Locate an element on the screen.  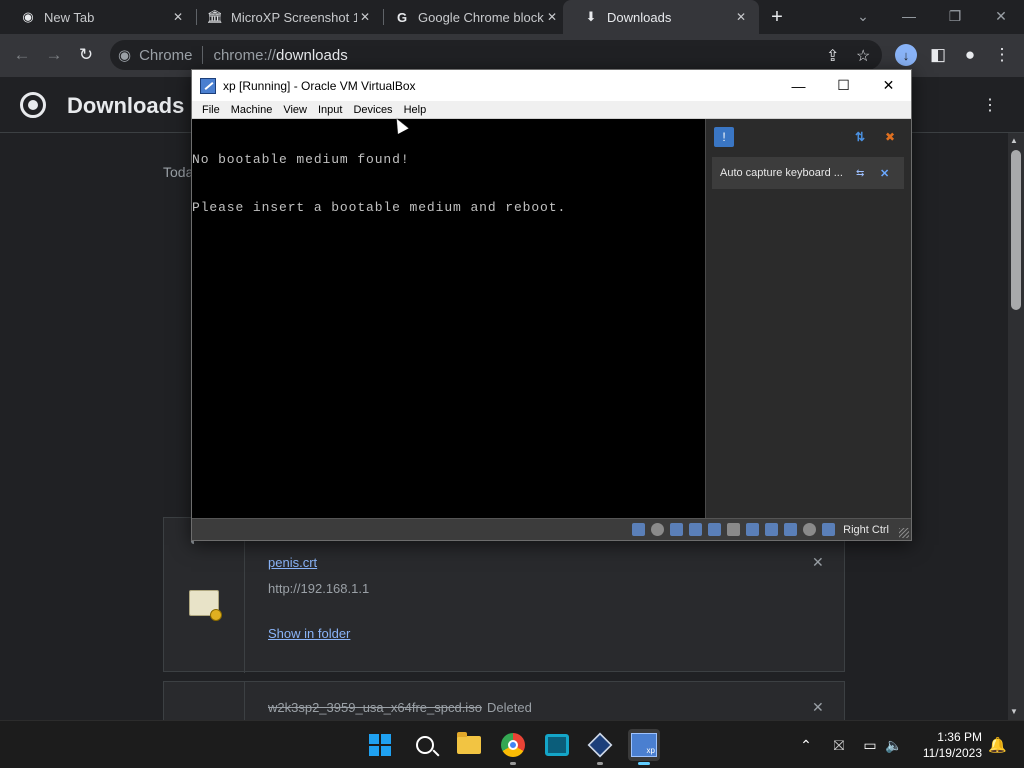
window-title: xp [Running] - Oracle VM VirtualBox is located at coordinates (319, 85).